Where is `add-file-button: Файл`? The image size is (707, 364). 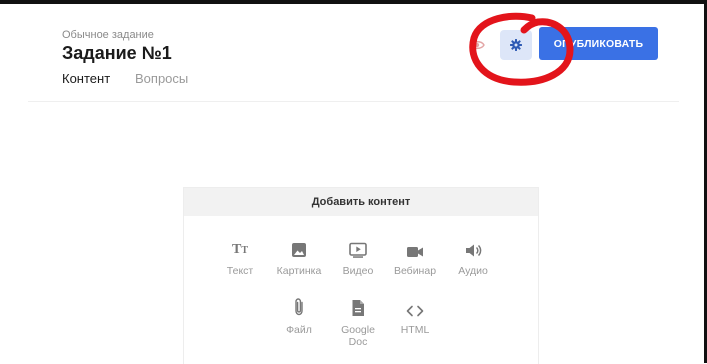
add-file-button: Файл is located at coordinates (299, 315).